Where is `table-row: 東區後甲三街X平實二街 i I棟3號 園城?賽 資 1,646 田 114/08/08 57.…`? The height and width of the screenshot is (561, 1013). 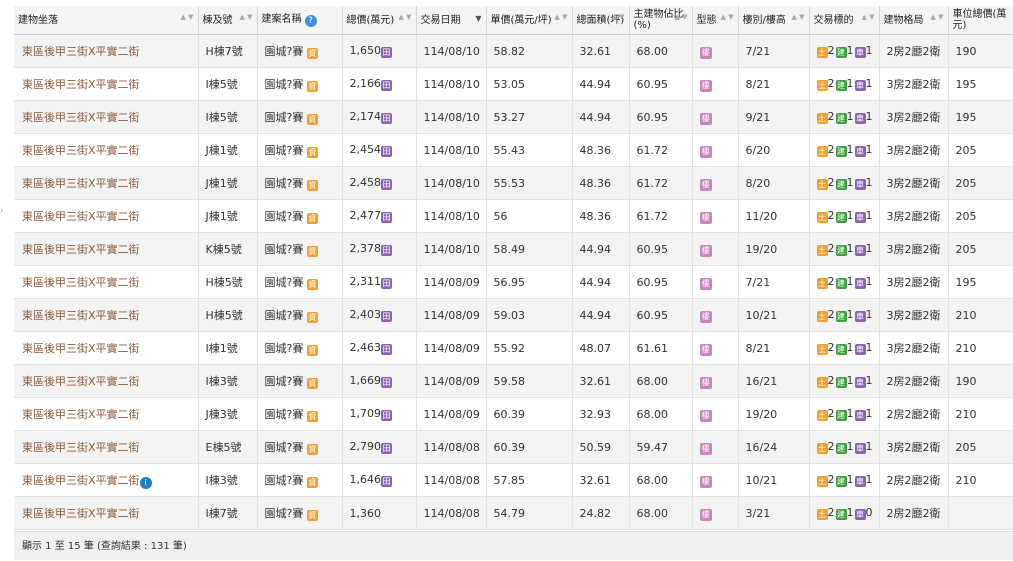 table-row: 東區後甲三街X平實二街 i I棟3號 園城?賽 資 1,646 田 114/08/08 57.… is located at coordinates (513, 480).